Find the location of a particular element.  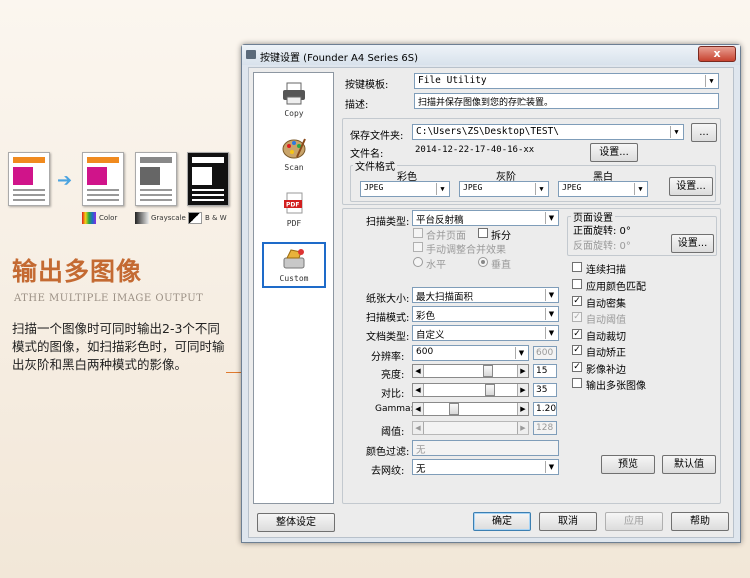

preview-button: 预览 is located at coordinates (628, 464).